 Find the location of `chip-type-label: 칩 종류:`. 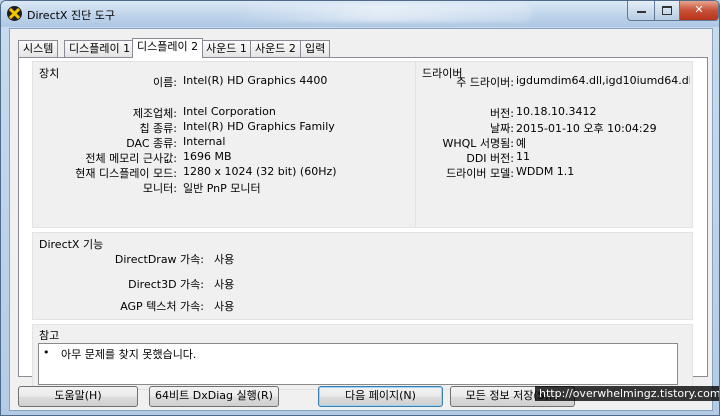

chip-type-label: 칩 종류: is located at coordinates (158, 128).